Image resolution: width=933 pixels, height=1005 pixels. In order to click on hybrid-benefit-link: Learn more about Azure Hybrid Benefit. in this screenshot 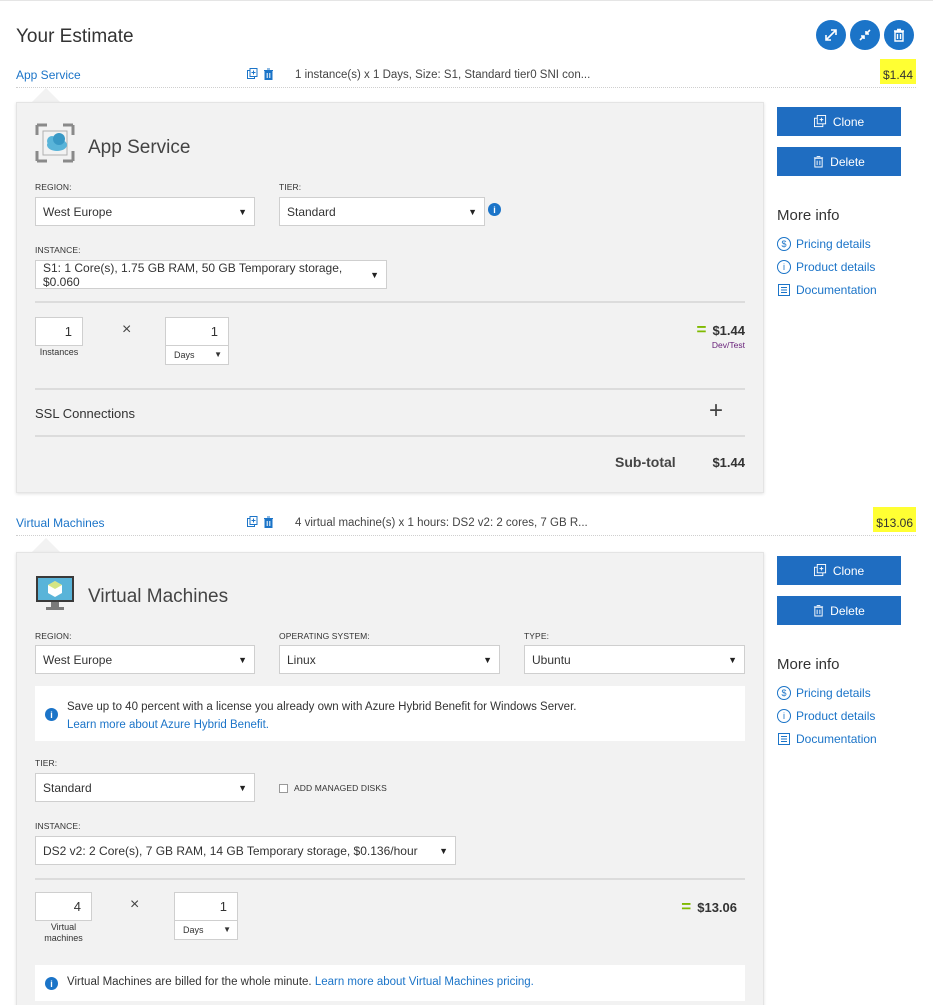, I will do `click(321, 725)`.